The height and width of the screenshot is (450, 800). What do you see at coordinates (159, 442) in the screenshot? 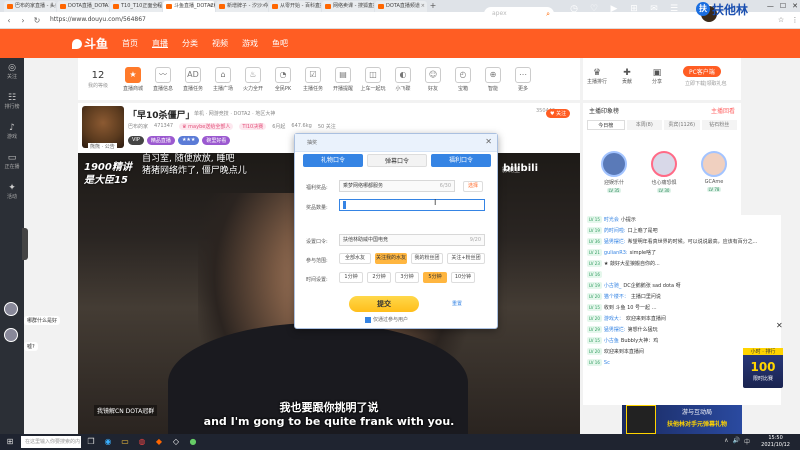
I see `app-icon: ◆` at bounding box center [159, 442].